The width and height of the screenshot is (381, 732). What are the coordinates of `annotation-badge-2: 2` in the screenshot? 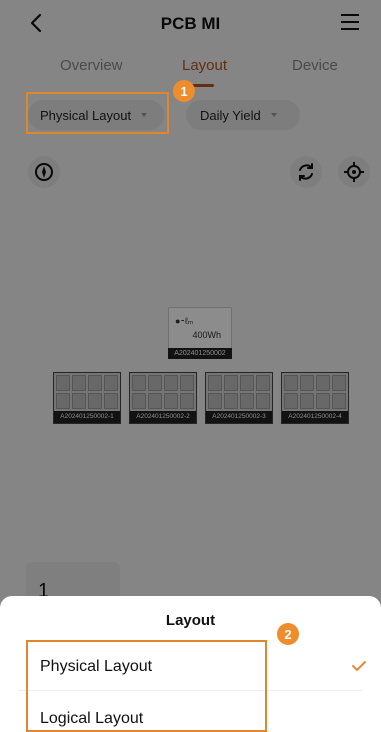 It's located at (288, 634).